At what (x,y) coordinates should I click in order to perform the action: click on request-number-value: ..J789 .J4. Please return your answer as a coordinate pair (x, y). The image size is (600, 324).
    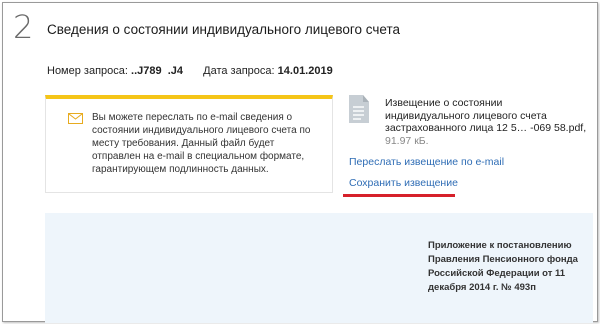
    Looking at the image, I should click on (157, 71).